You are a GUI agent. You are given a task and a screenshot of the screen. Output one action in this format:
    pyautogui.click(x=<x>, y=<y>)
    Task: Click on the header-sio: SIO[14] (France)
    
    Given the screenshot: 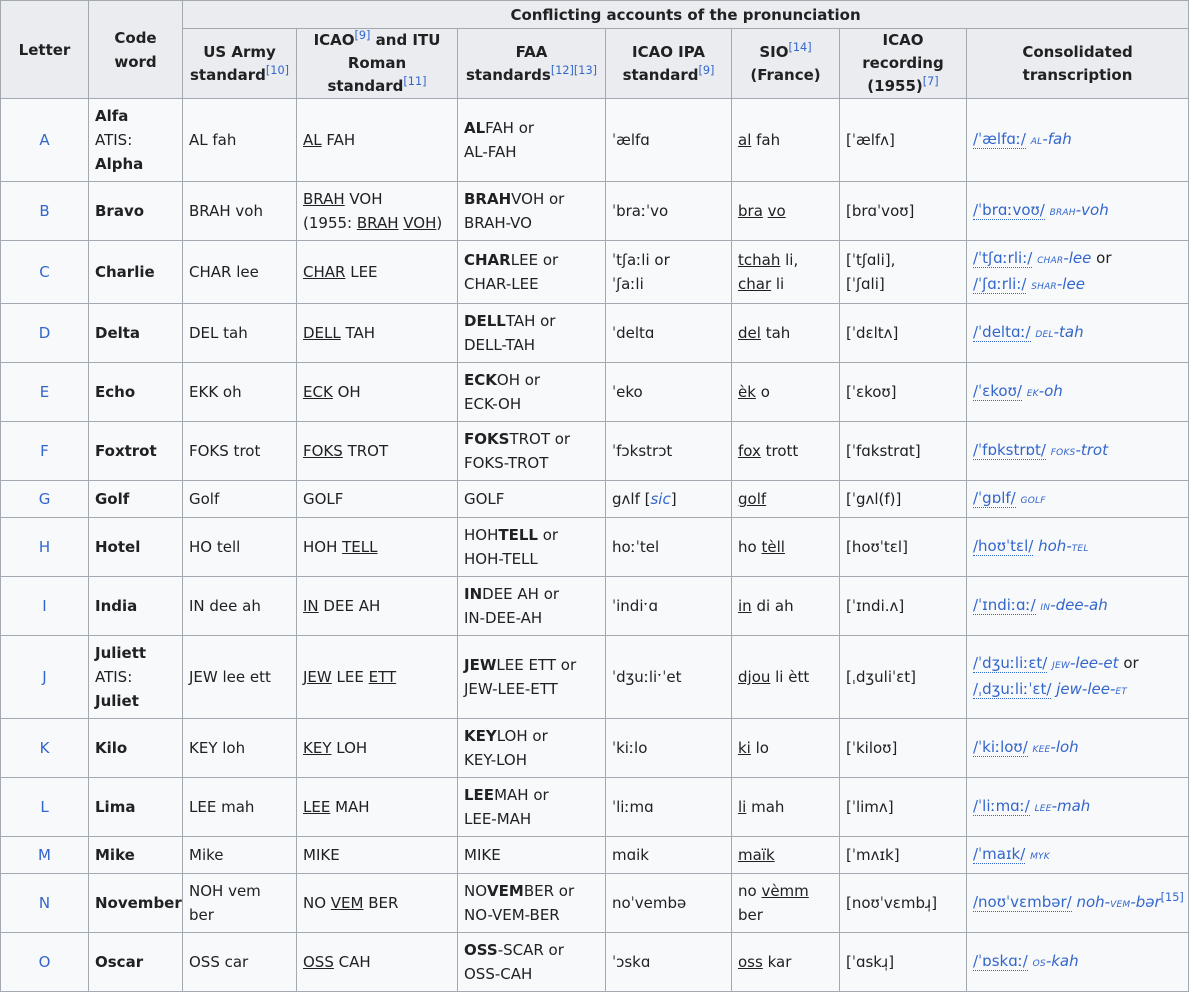 What is the action you would take?
    pyautogui.click(x=785, y=63)
    